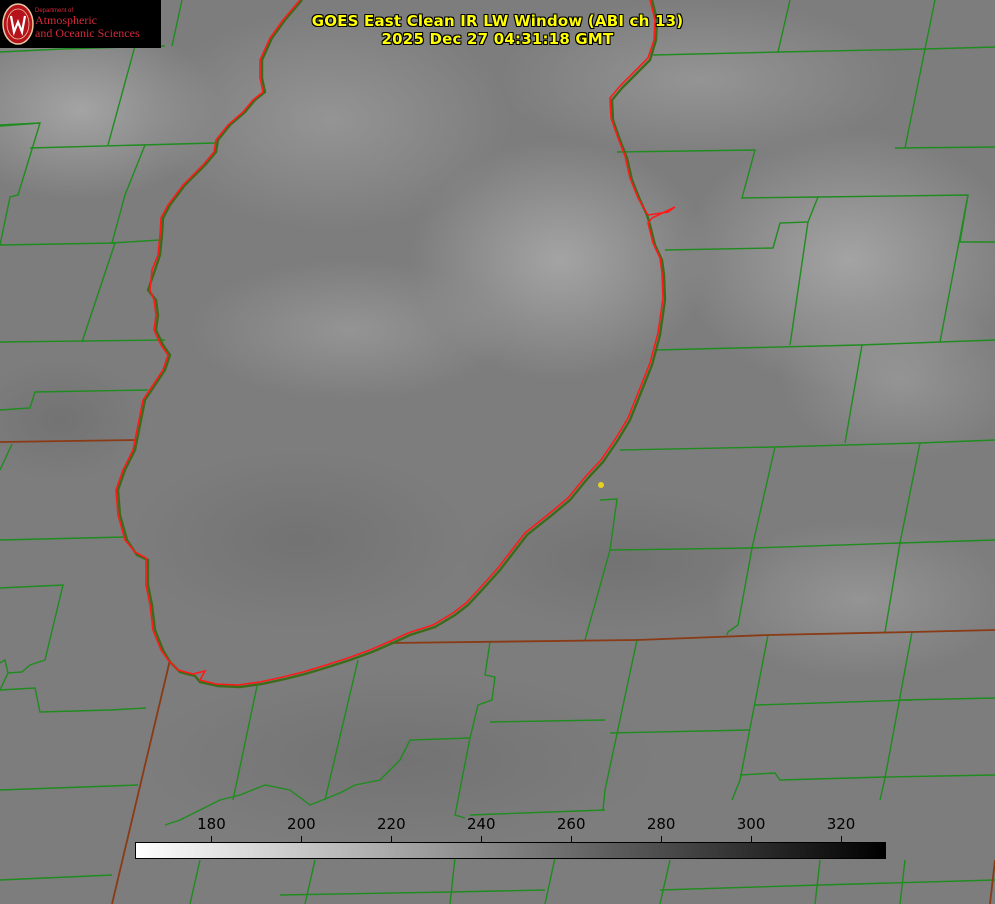 Image resolution: width=995 pixels, height=904 pixels. Describe the element at coordinates (211, 824) in the screenshot. I see `colorbar-tick-label: 180` at that location.